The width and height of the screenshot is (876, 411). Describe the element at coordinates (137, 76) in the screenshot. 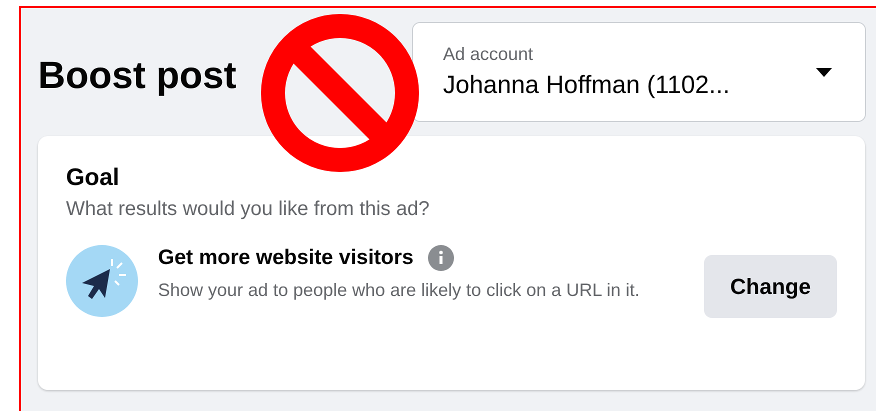

I see `page-title: Boost post` at that location.